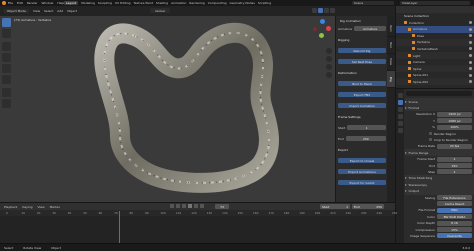  Describe the element at coordinates (414, 191) in the screenshot. I see `properties-panel-header: Output` at that location.